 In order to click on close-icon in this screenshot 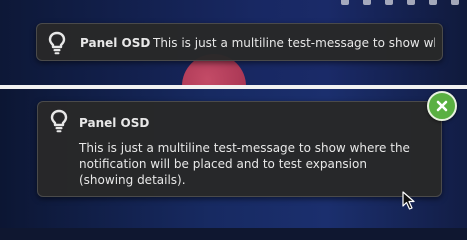, I will do `click(442, 106)`.